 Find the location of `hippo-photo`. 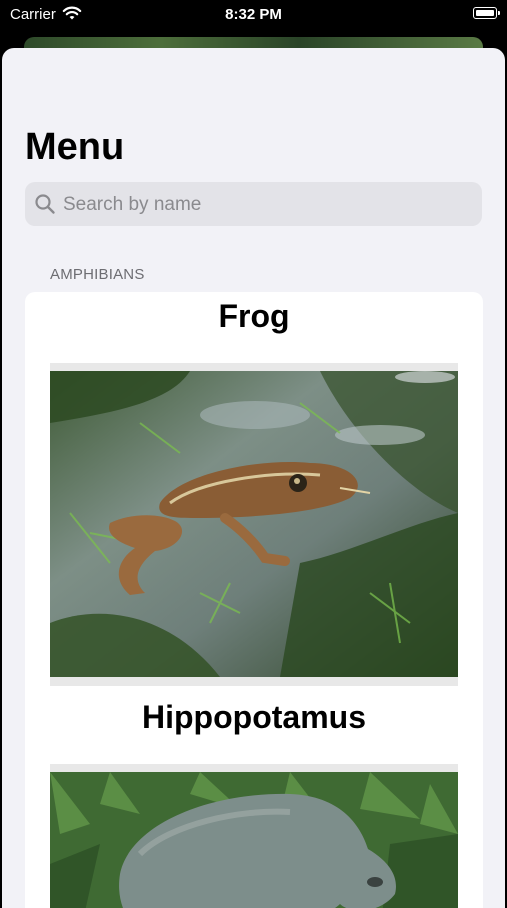

hippo-photo is located at coordinates (254, 836).